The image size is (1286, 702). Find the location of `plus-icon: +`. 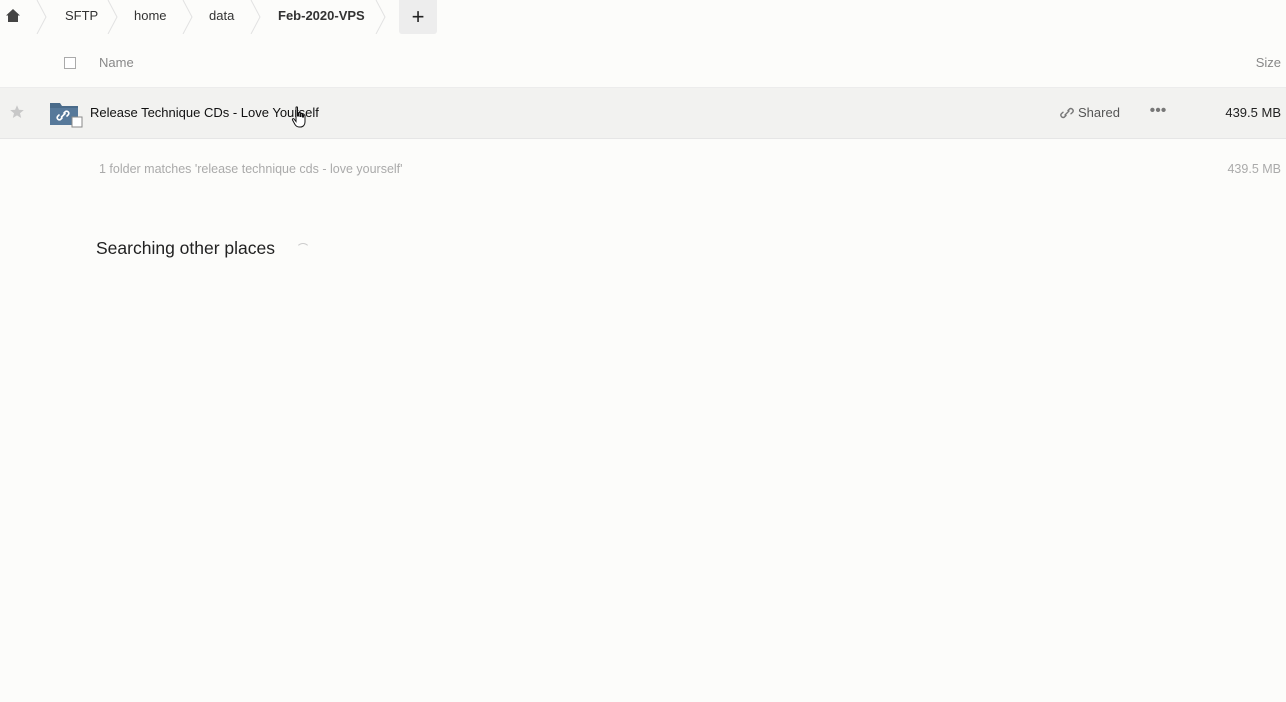

plus-icon: + is located at coordinates (418, 16).